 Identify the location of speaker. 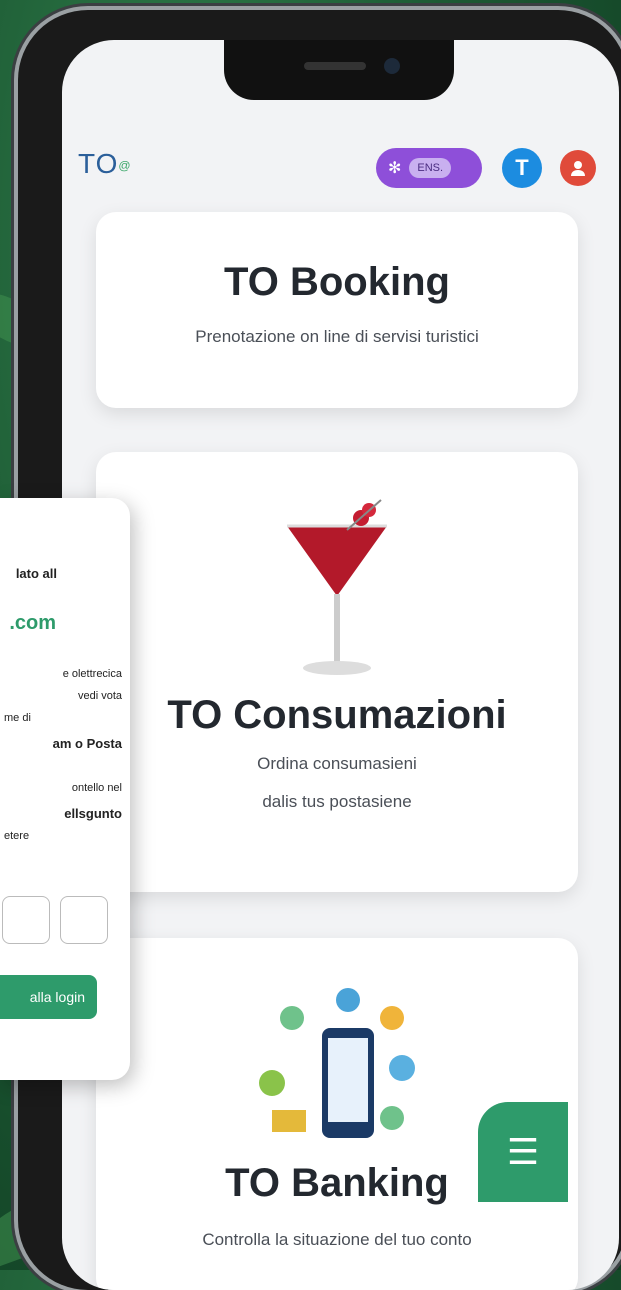
(335, 66).